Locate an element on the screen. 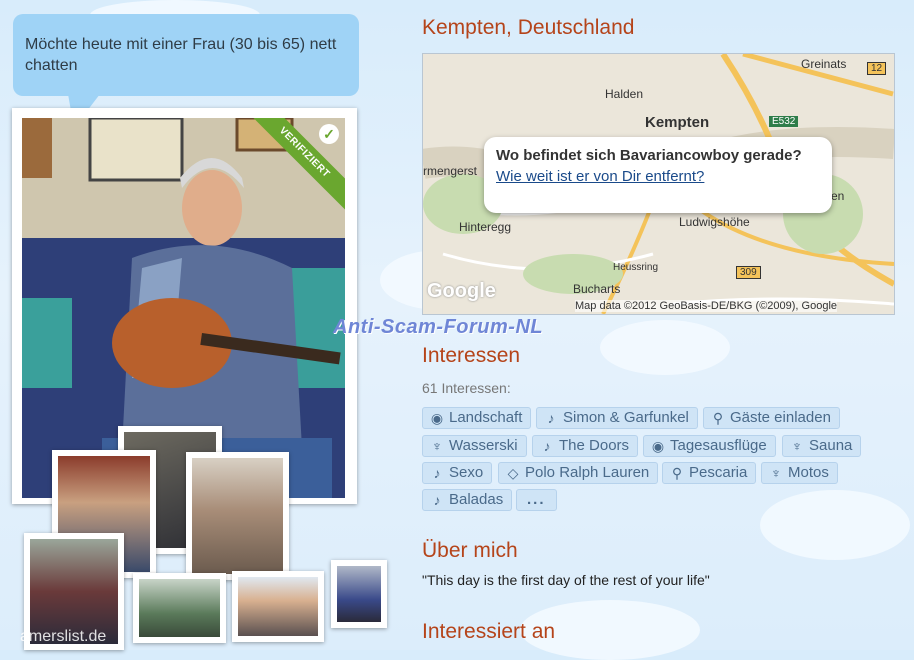 Image resolution: width=914 pixels, height=660 pixels. interest-tag: ♪ The Doors is located at coordinates (585, 446).